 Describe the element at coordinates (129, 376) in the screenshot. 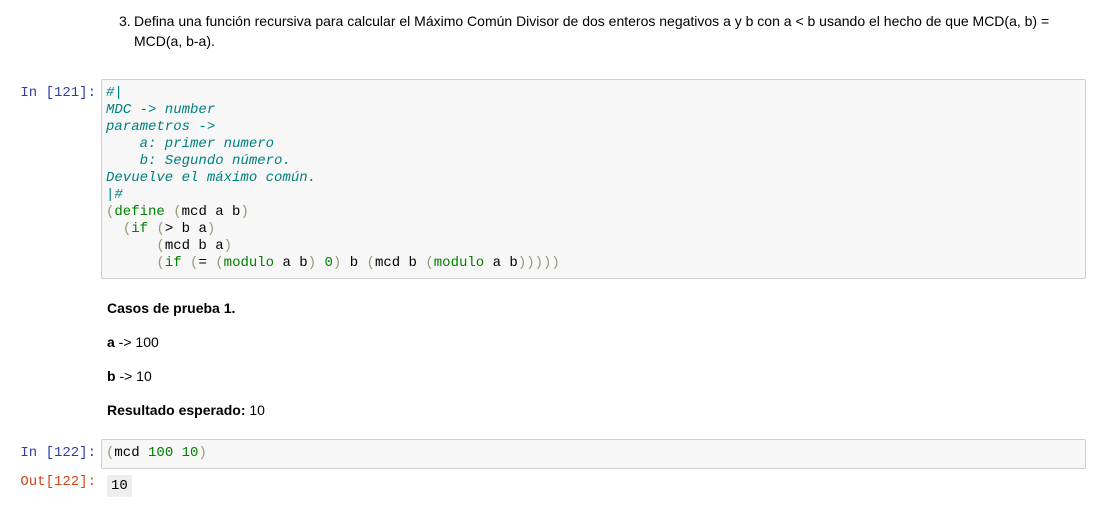

I see `test-case-b: b -> 10` at that location.